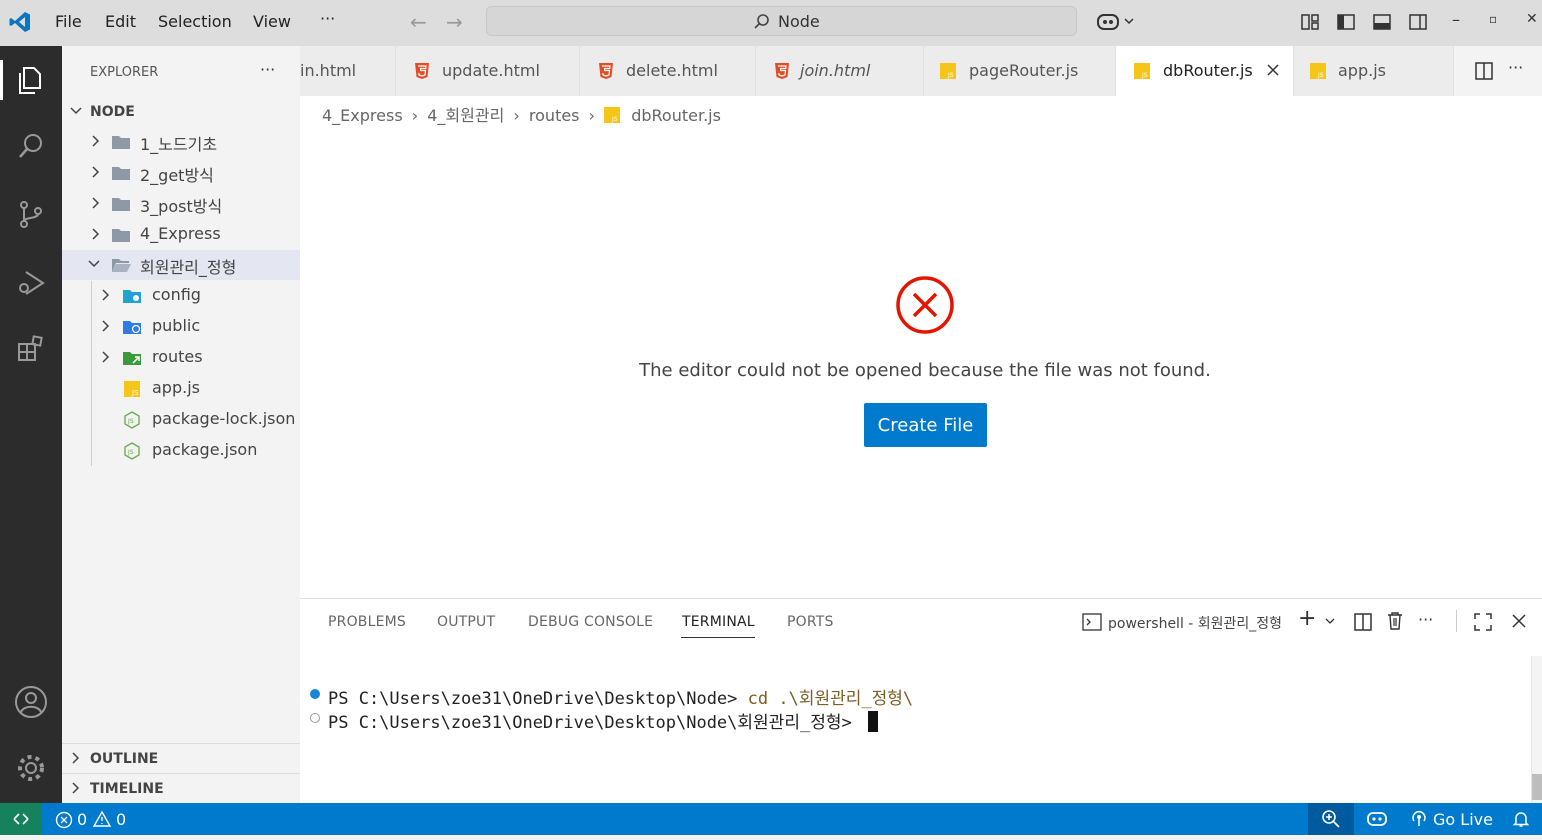 This screenshot has height=840, width=1542. I want to click on menu-selection: Selection, so click(195, 21).